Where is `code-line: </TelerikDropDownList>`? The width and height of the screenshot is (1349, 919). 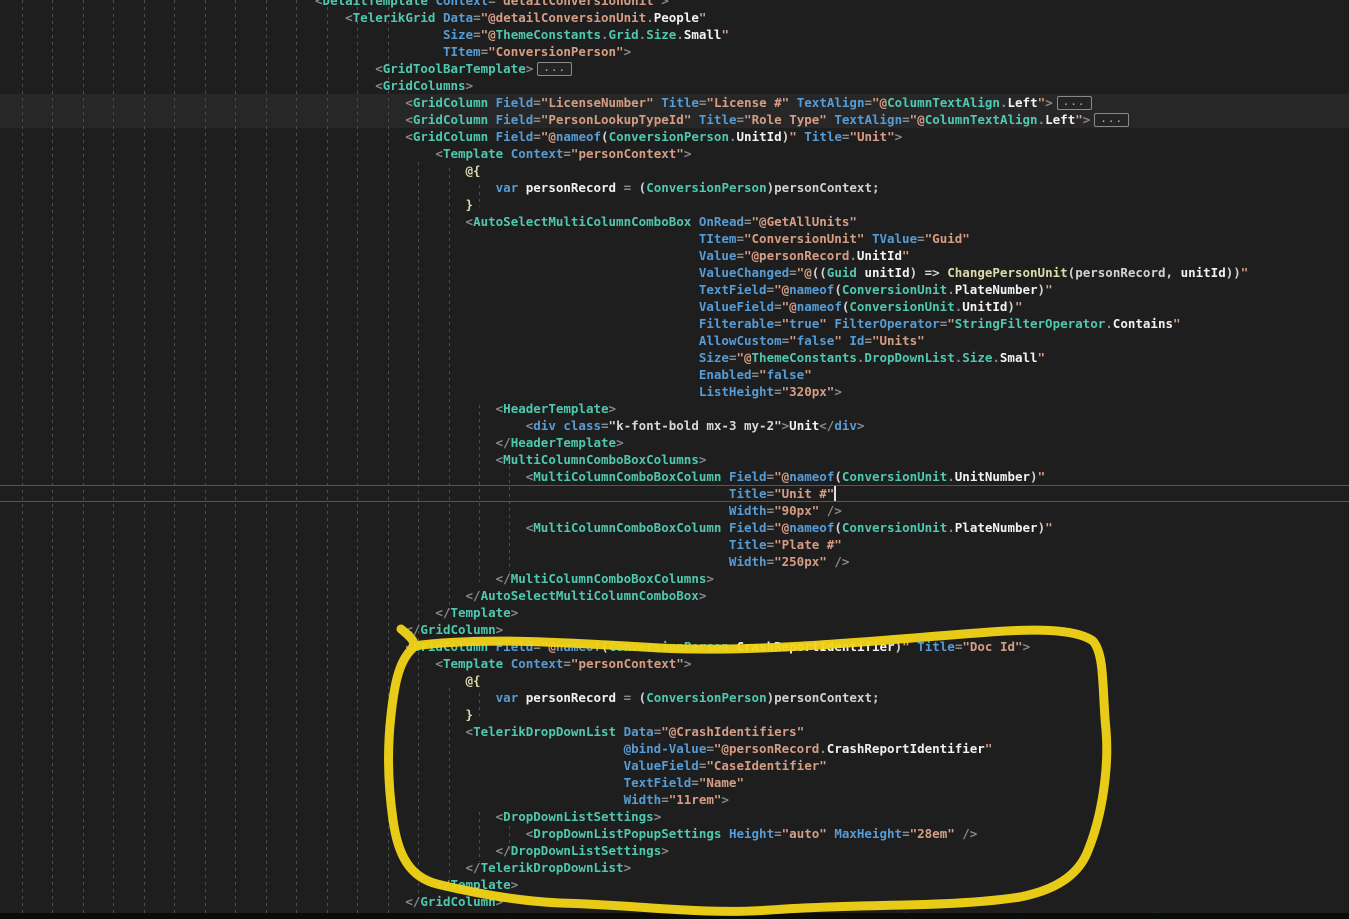
code-line: </TelerikDropDownList> is located at coordinates (548, 867).